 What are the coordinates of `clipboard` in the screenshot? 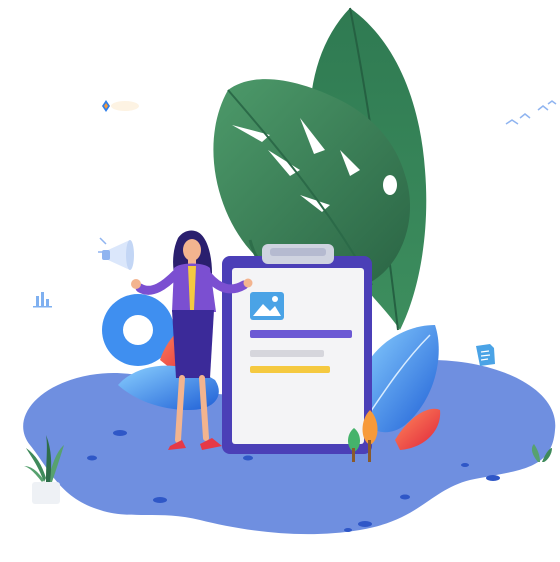 It's located at (297, 349).